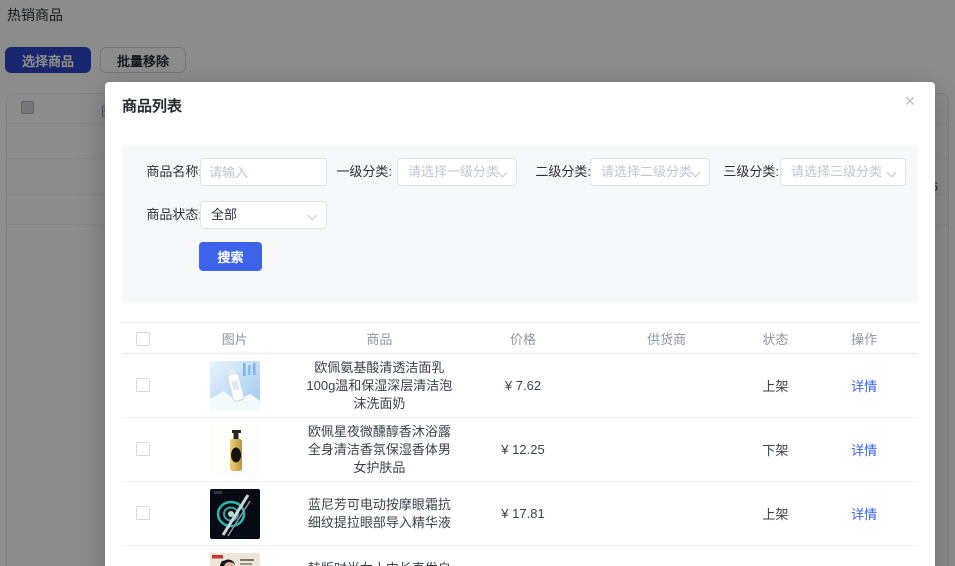 The height and width of the screenshot is (566, 955). What do you see at coordinates (263, 172) in the screenshot?
I see `product-name-input` at bounding box center [263, 172].